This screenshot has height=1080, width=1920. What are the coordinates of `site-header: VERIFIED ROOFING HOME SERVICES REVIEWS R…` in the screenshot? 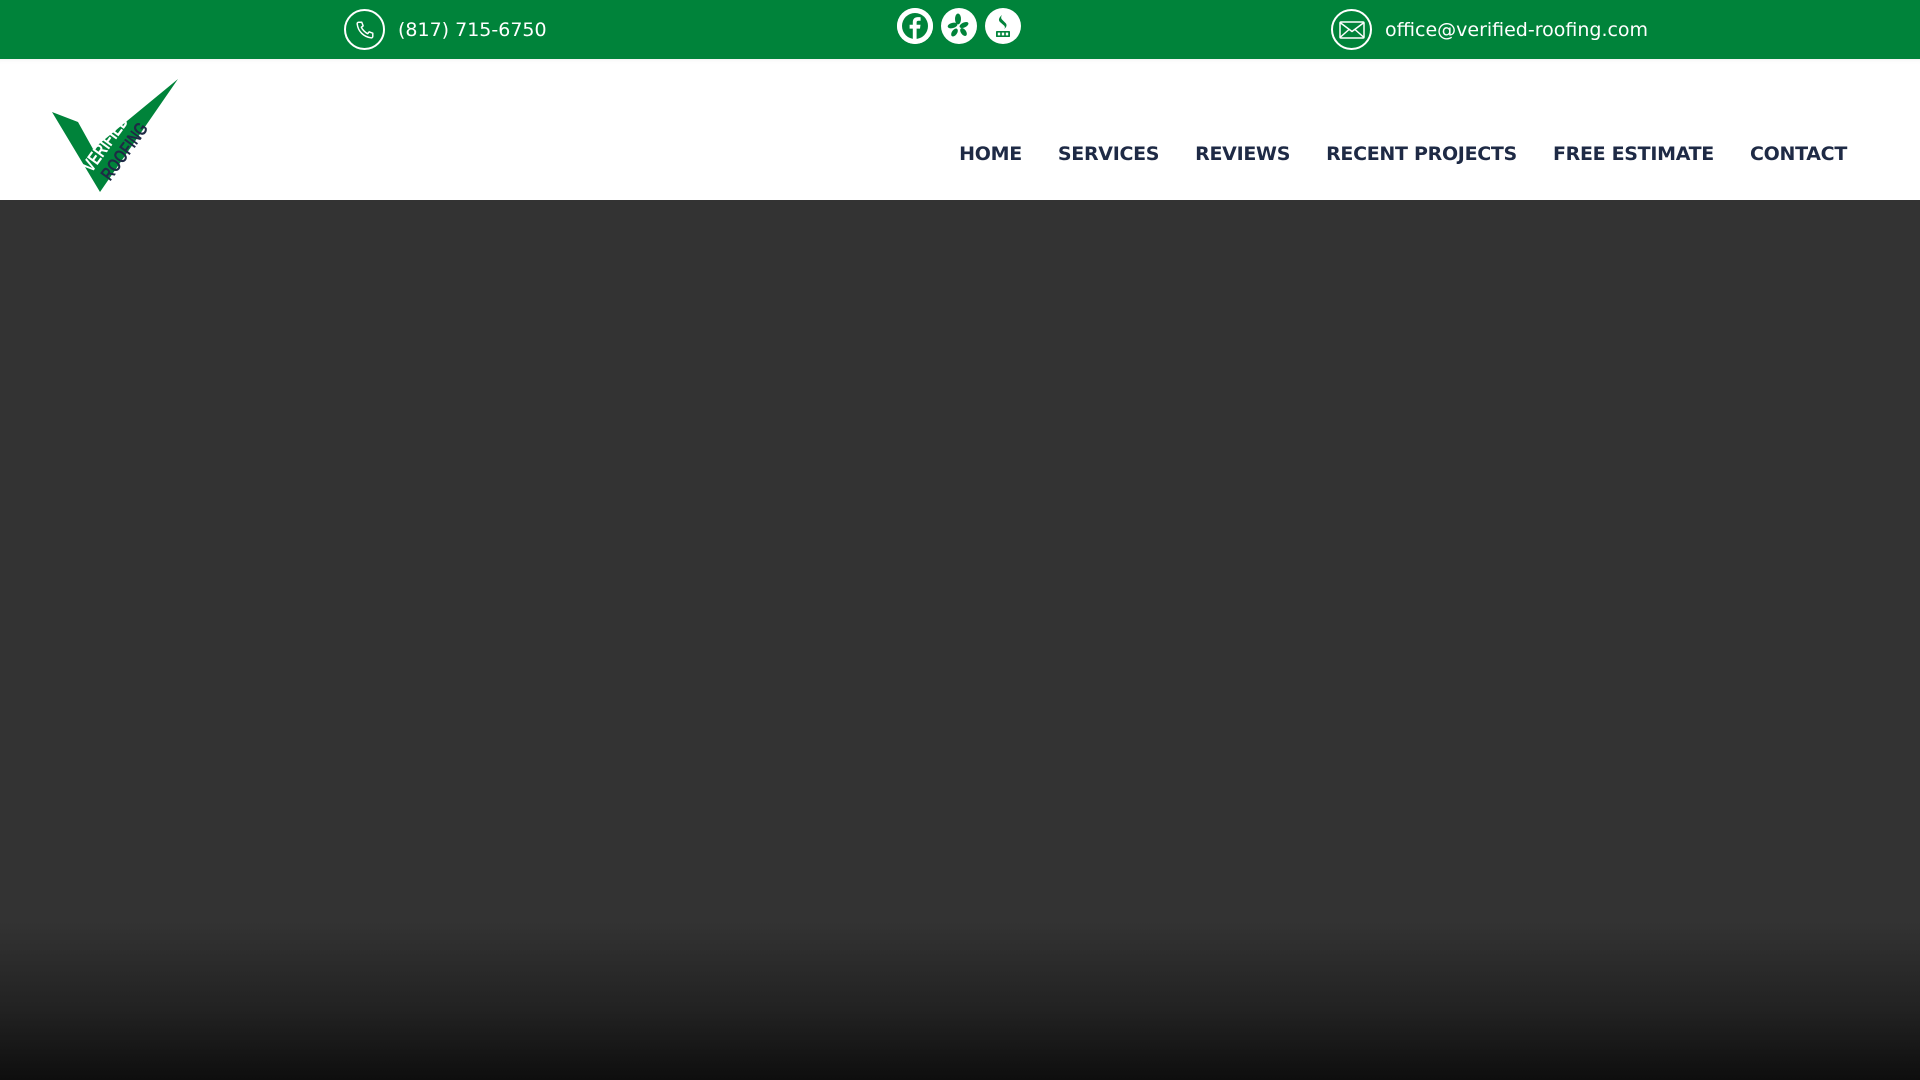 It's located at (960, 129).